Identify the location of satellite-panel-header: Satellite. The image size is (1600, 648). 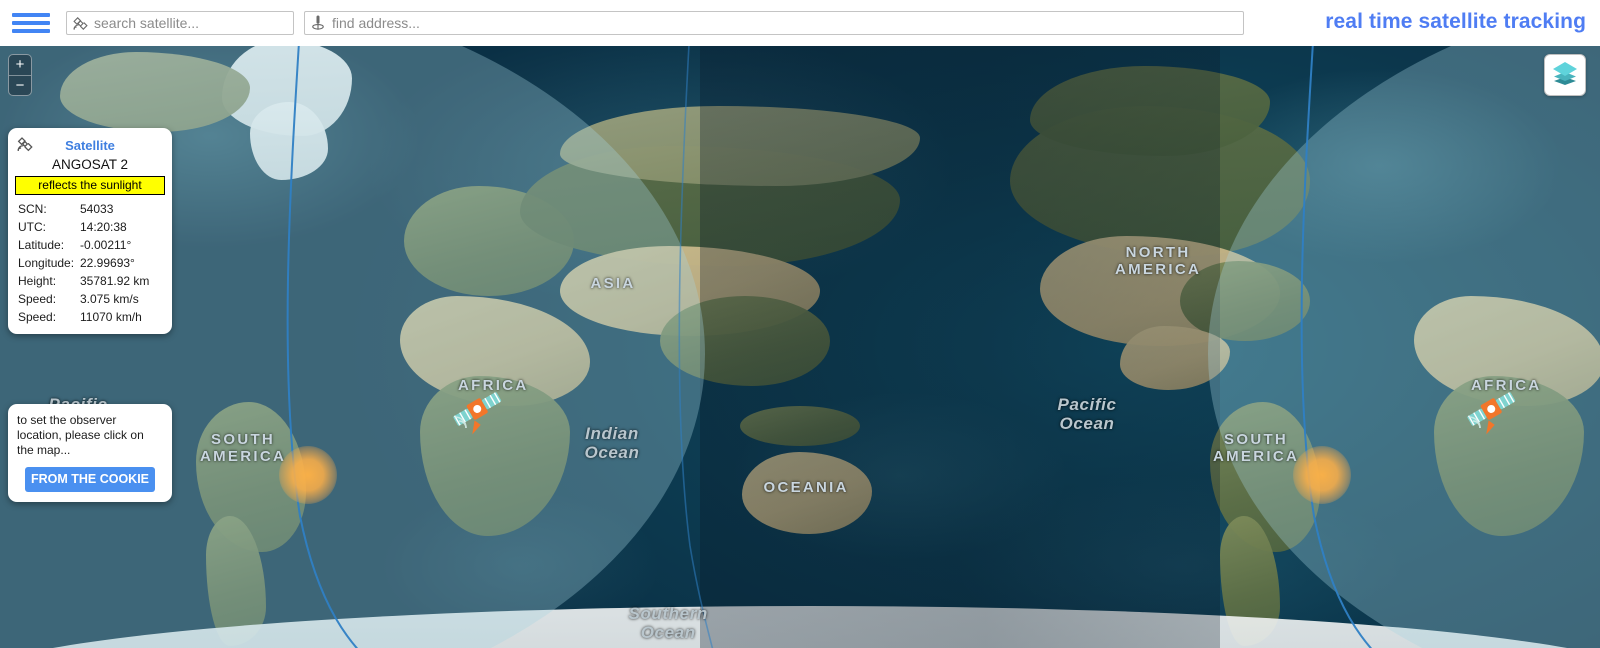
(90, 145).